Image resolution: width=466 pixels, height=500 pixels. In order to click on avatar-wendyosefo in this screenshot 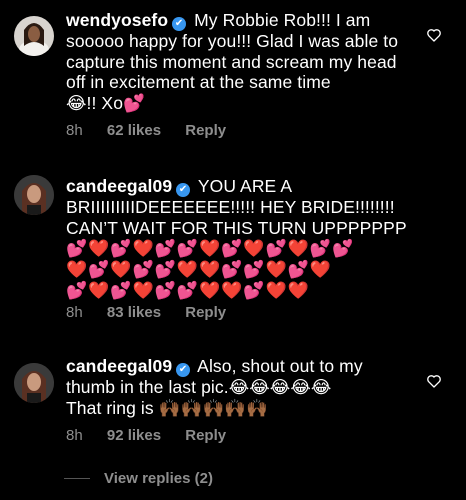, I will do `click(34, 36)`.